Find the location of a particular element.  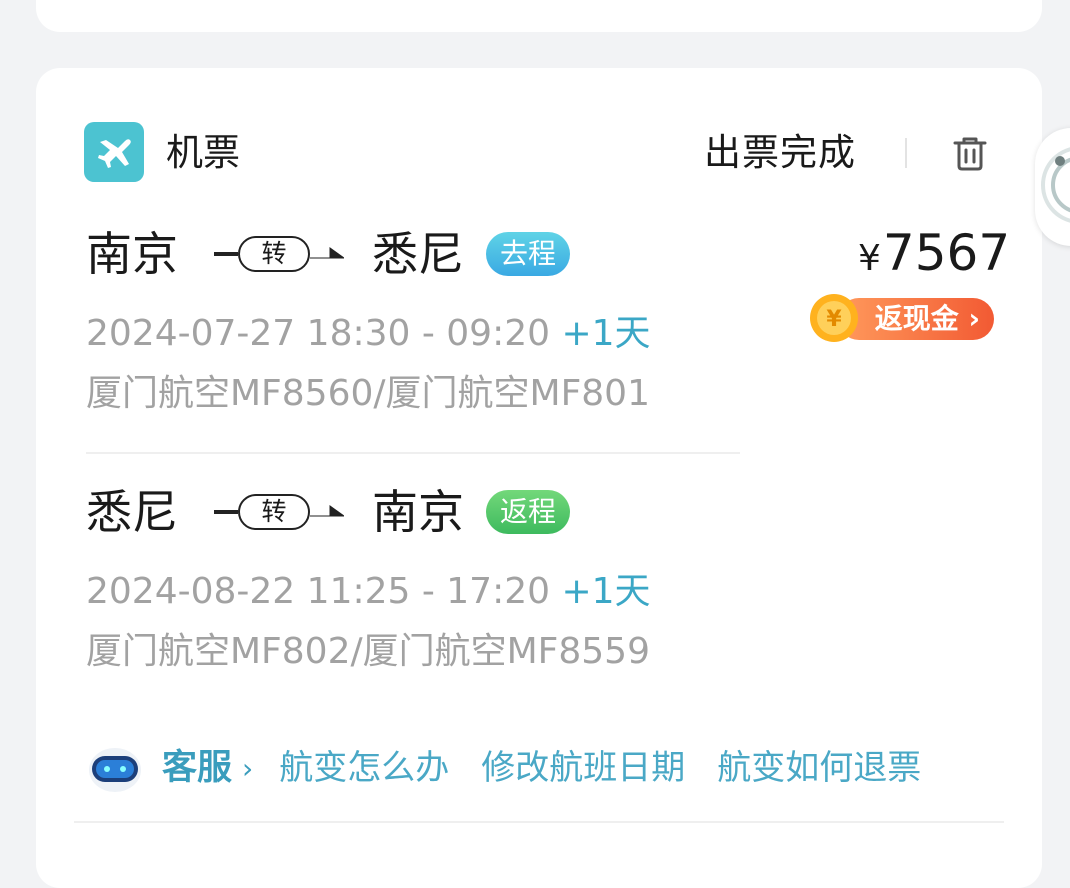

coin-icon: ¥ is located at coordinates (834, 318).